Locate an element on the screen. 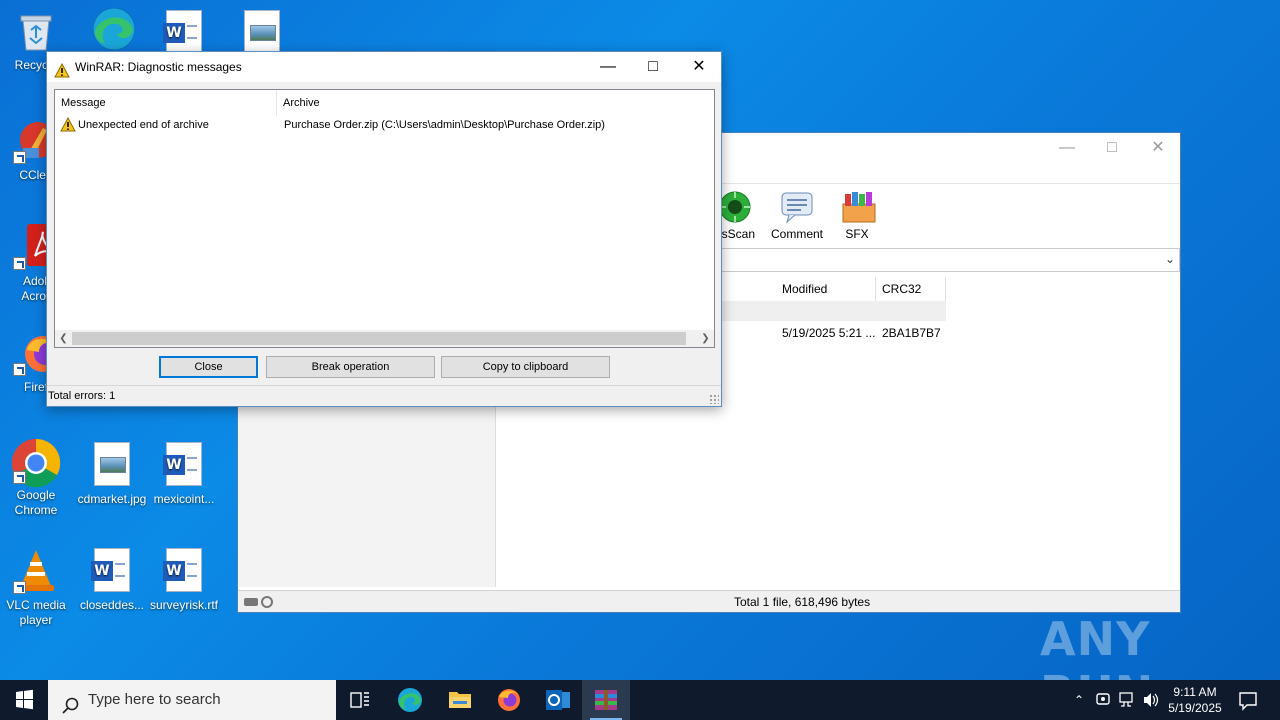 Image resolution: width=1280 pixels, height=720 pixels. vlc-icon is located at coordinates (36, 571).